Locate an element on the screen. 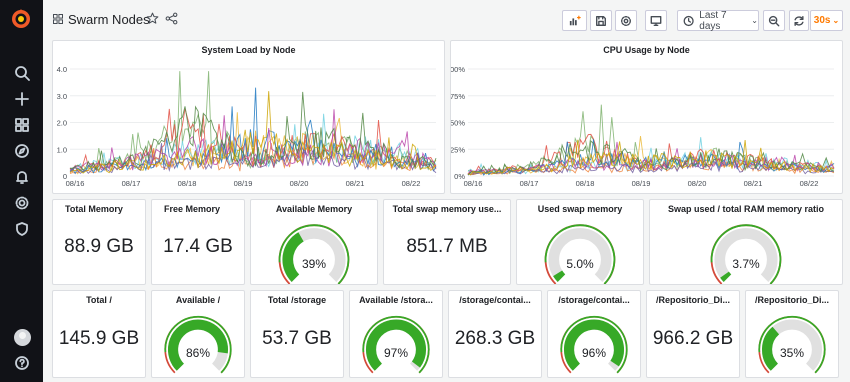 The image size is (850, 382). gauge-value: 35% is located at coordinates (792, 352).